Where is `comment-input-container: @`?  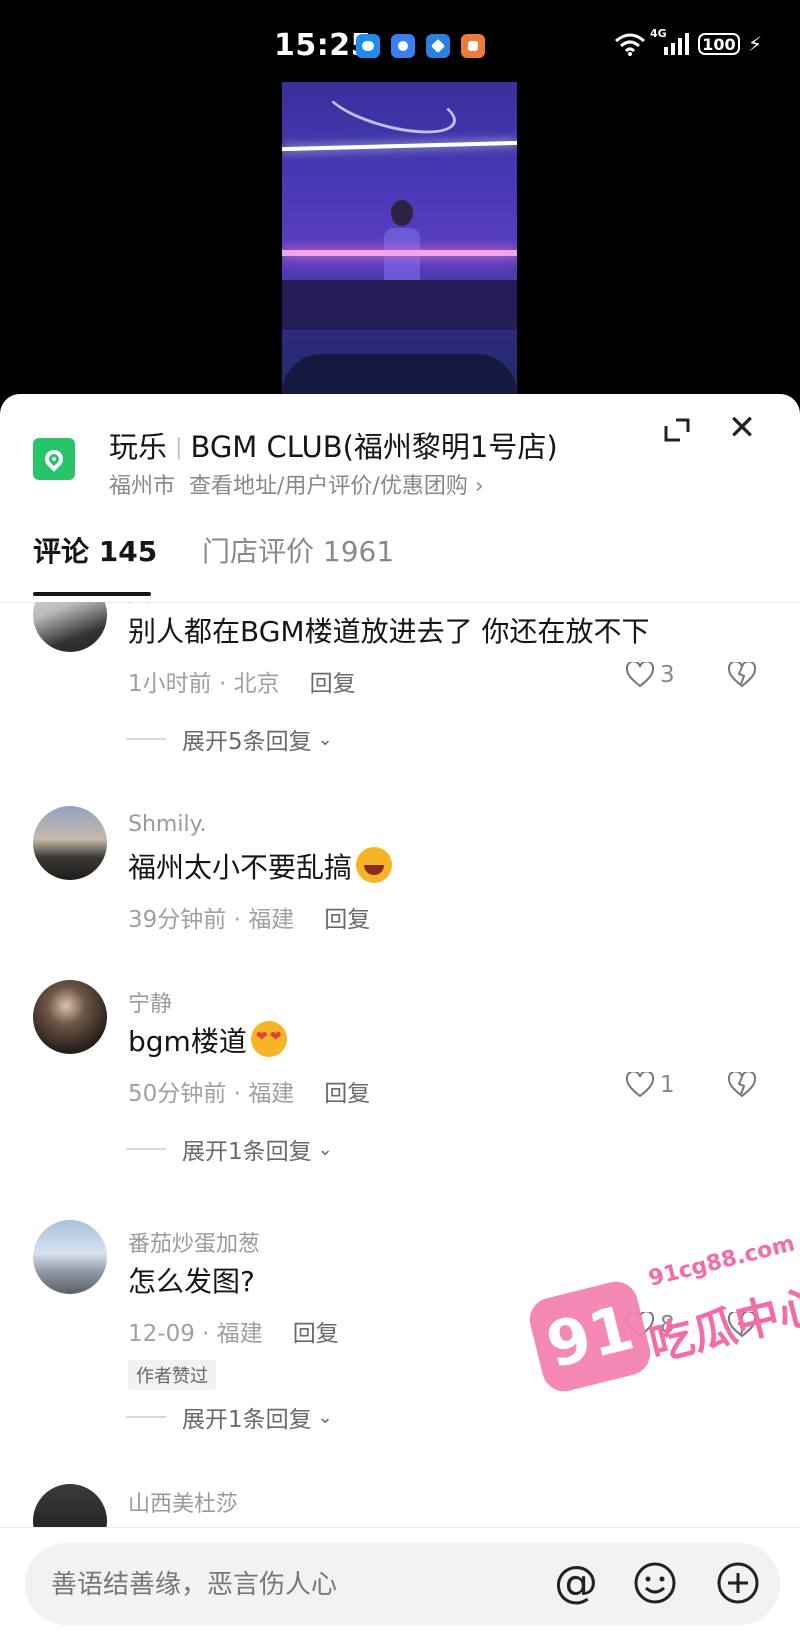
comment-input-container: @ is located at coordinates (402, 1585).